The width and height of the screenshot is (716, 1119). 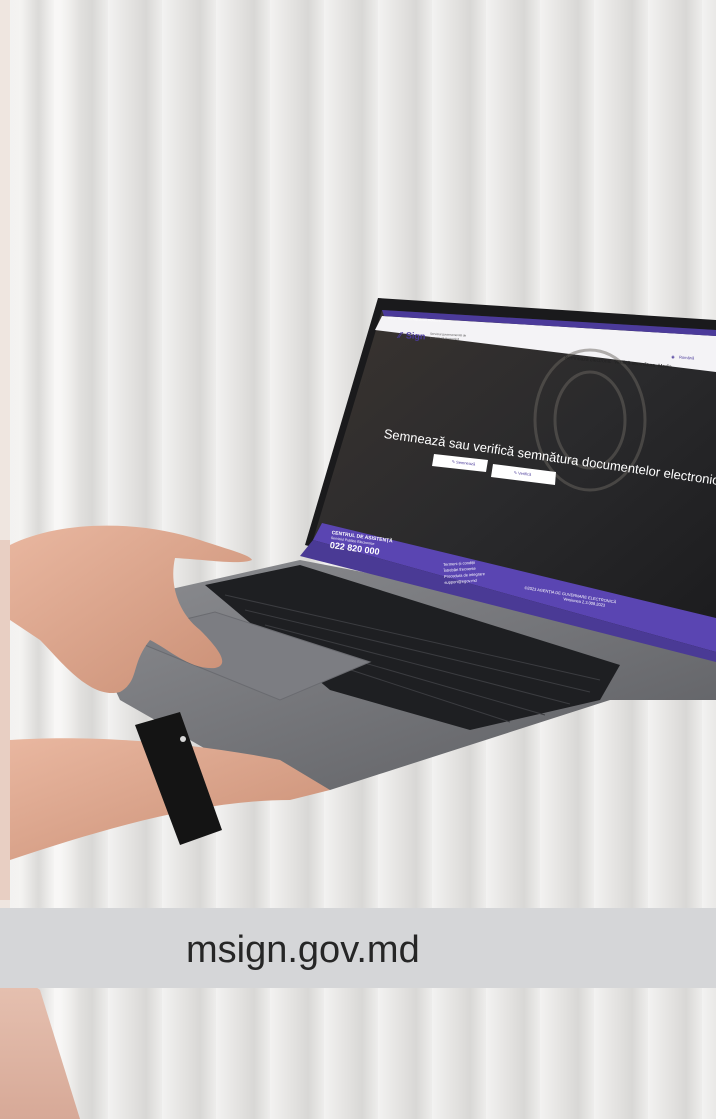 I want to click on nav-media: Media, so click(x=665, y=366).